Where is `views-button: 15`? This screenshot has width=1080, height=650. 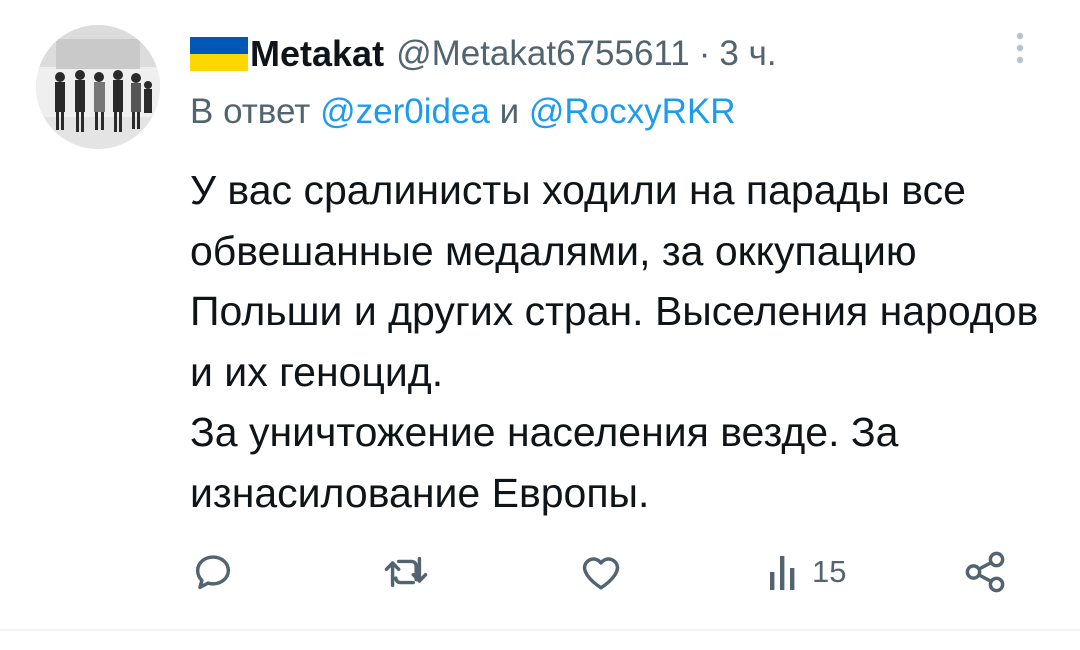 views-button: 15 is located at coordinates (807, 572).